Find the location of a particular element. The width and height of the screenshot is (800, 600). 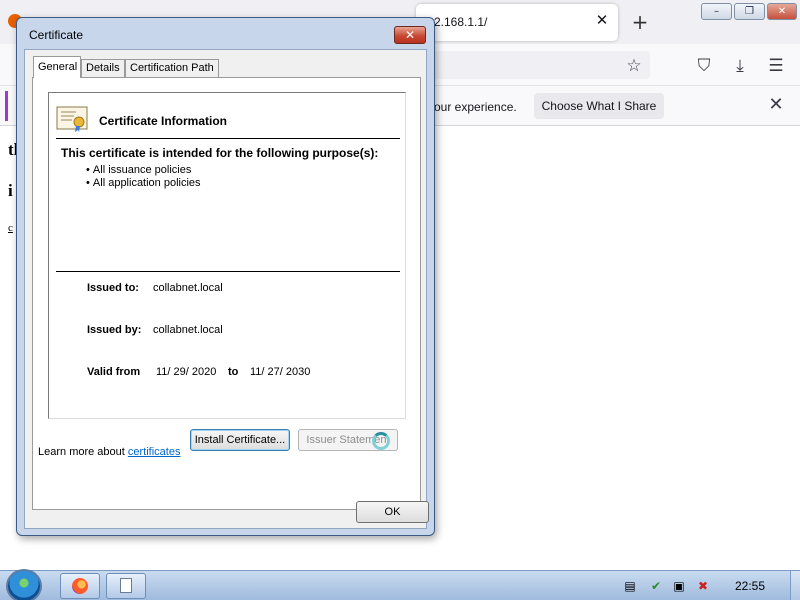

browser-tab-active: 2.168.1.1/ ✕ is located at coordinates (517, 22).